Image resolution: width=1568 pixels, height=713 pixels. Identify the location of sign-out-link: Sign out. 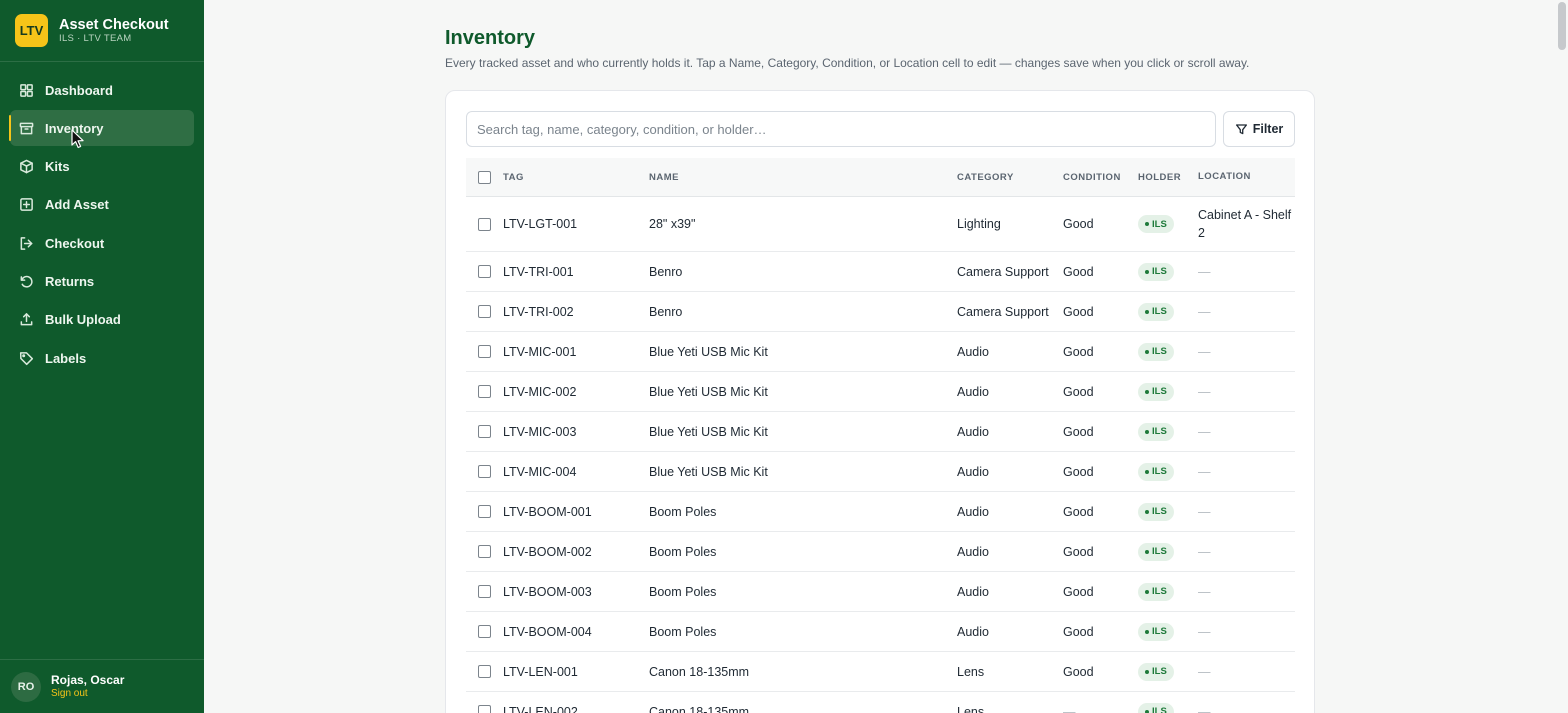
(87, 693).